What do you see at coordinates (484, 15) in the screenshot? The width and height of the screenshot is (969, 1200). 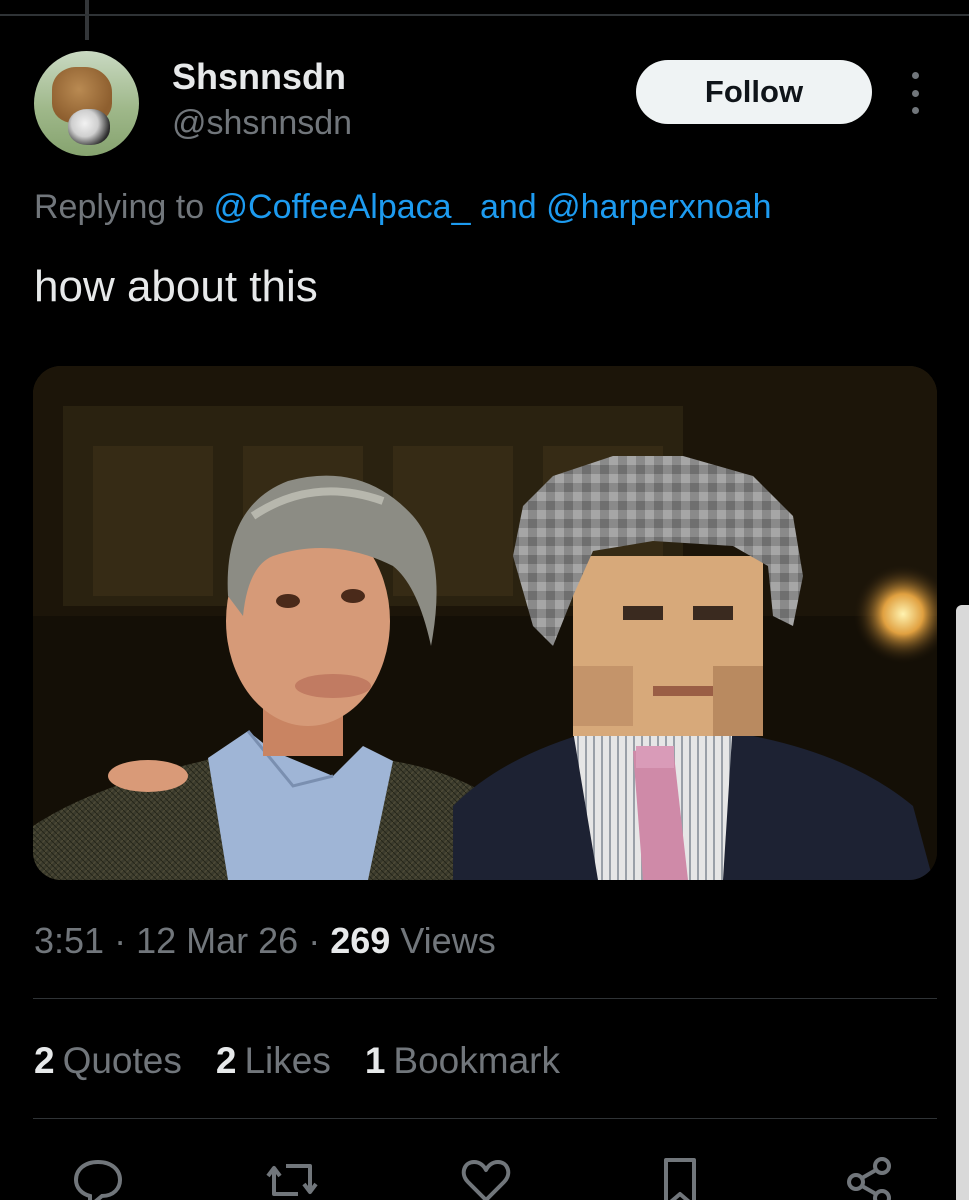 I see `top-divider` at bounding box center [484, 15].